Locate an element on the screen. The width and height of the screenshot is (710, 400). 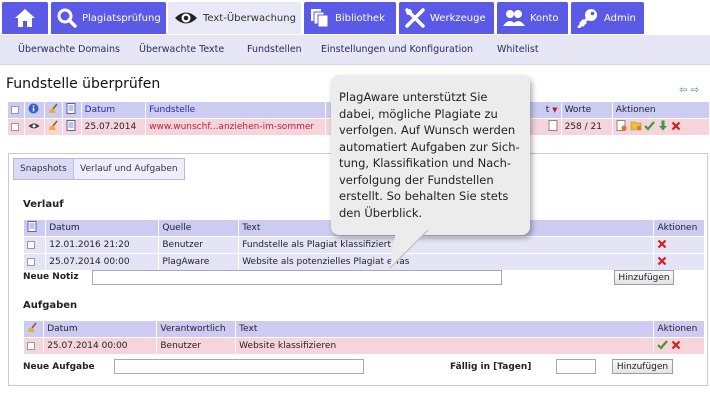
neue-notiz-input is located at coordinates (297, 277).